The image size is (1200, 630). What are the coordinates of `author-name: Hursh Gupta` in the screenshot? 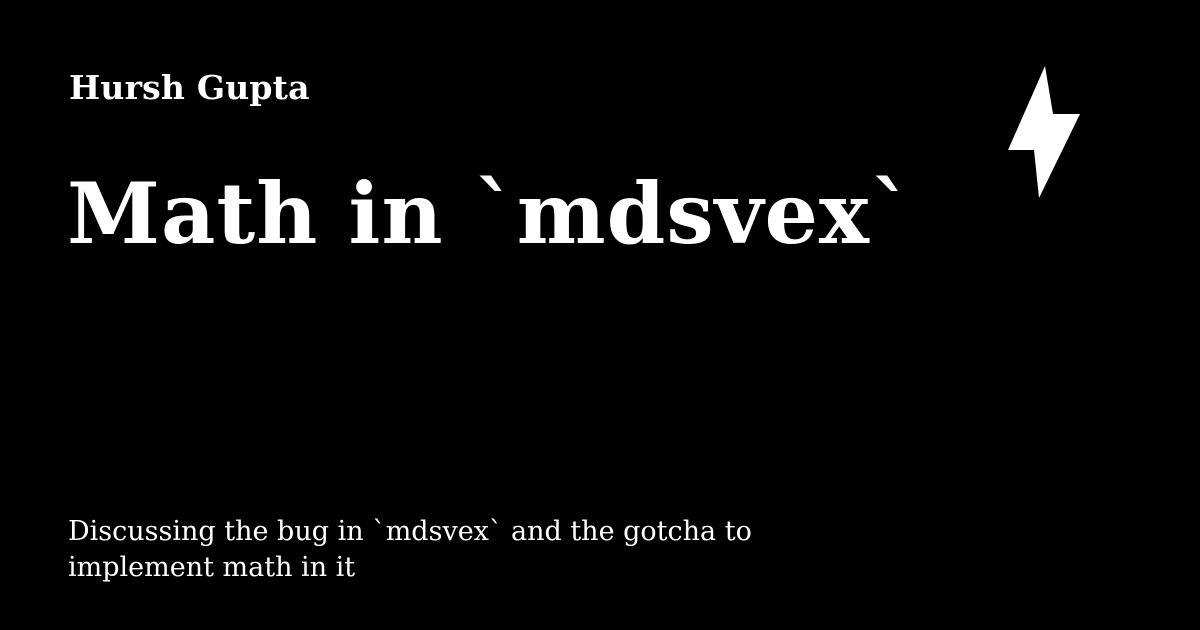 It's located at (189, 87).